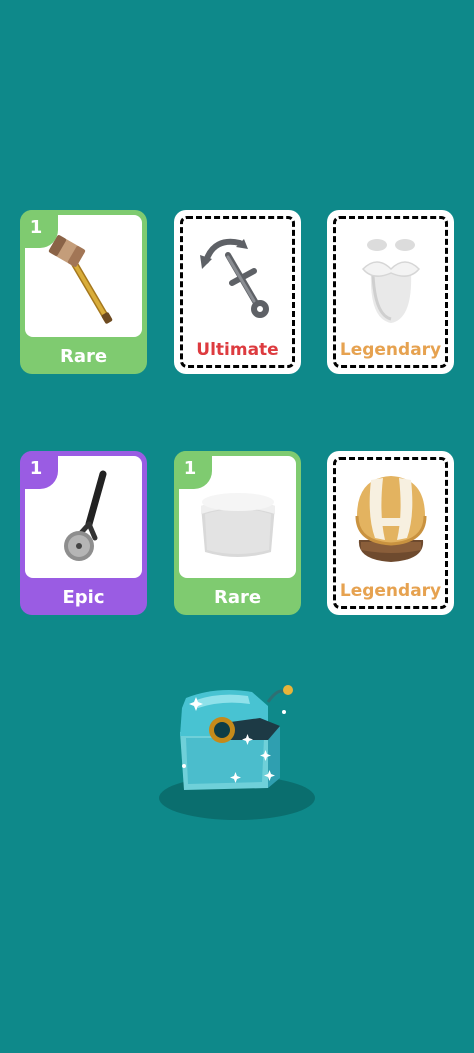 The image size is (474, 1053). I want to click on rarity-label: Ultimate, so click(237, 350).